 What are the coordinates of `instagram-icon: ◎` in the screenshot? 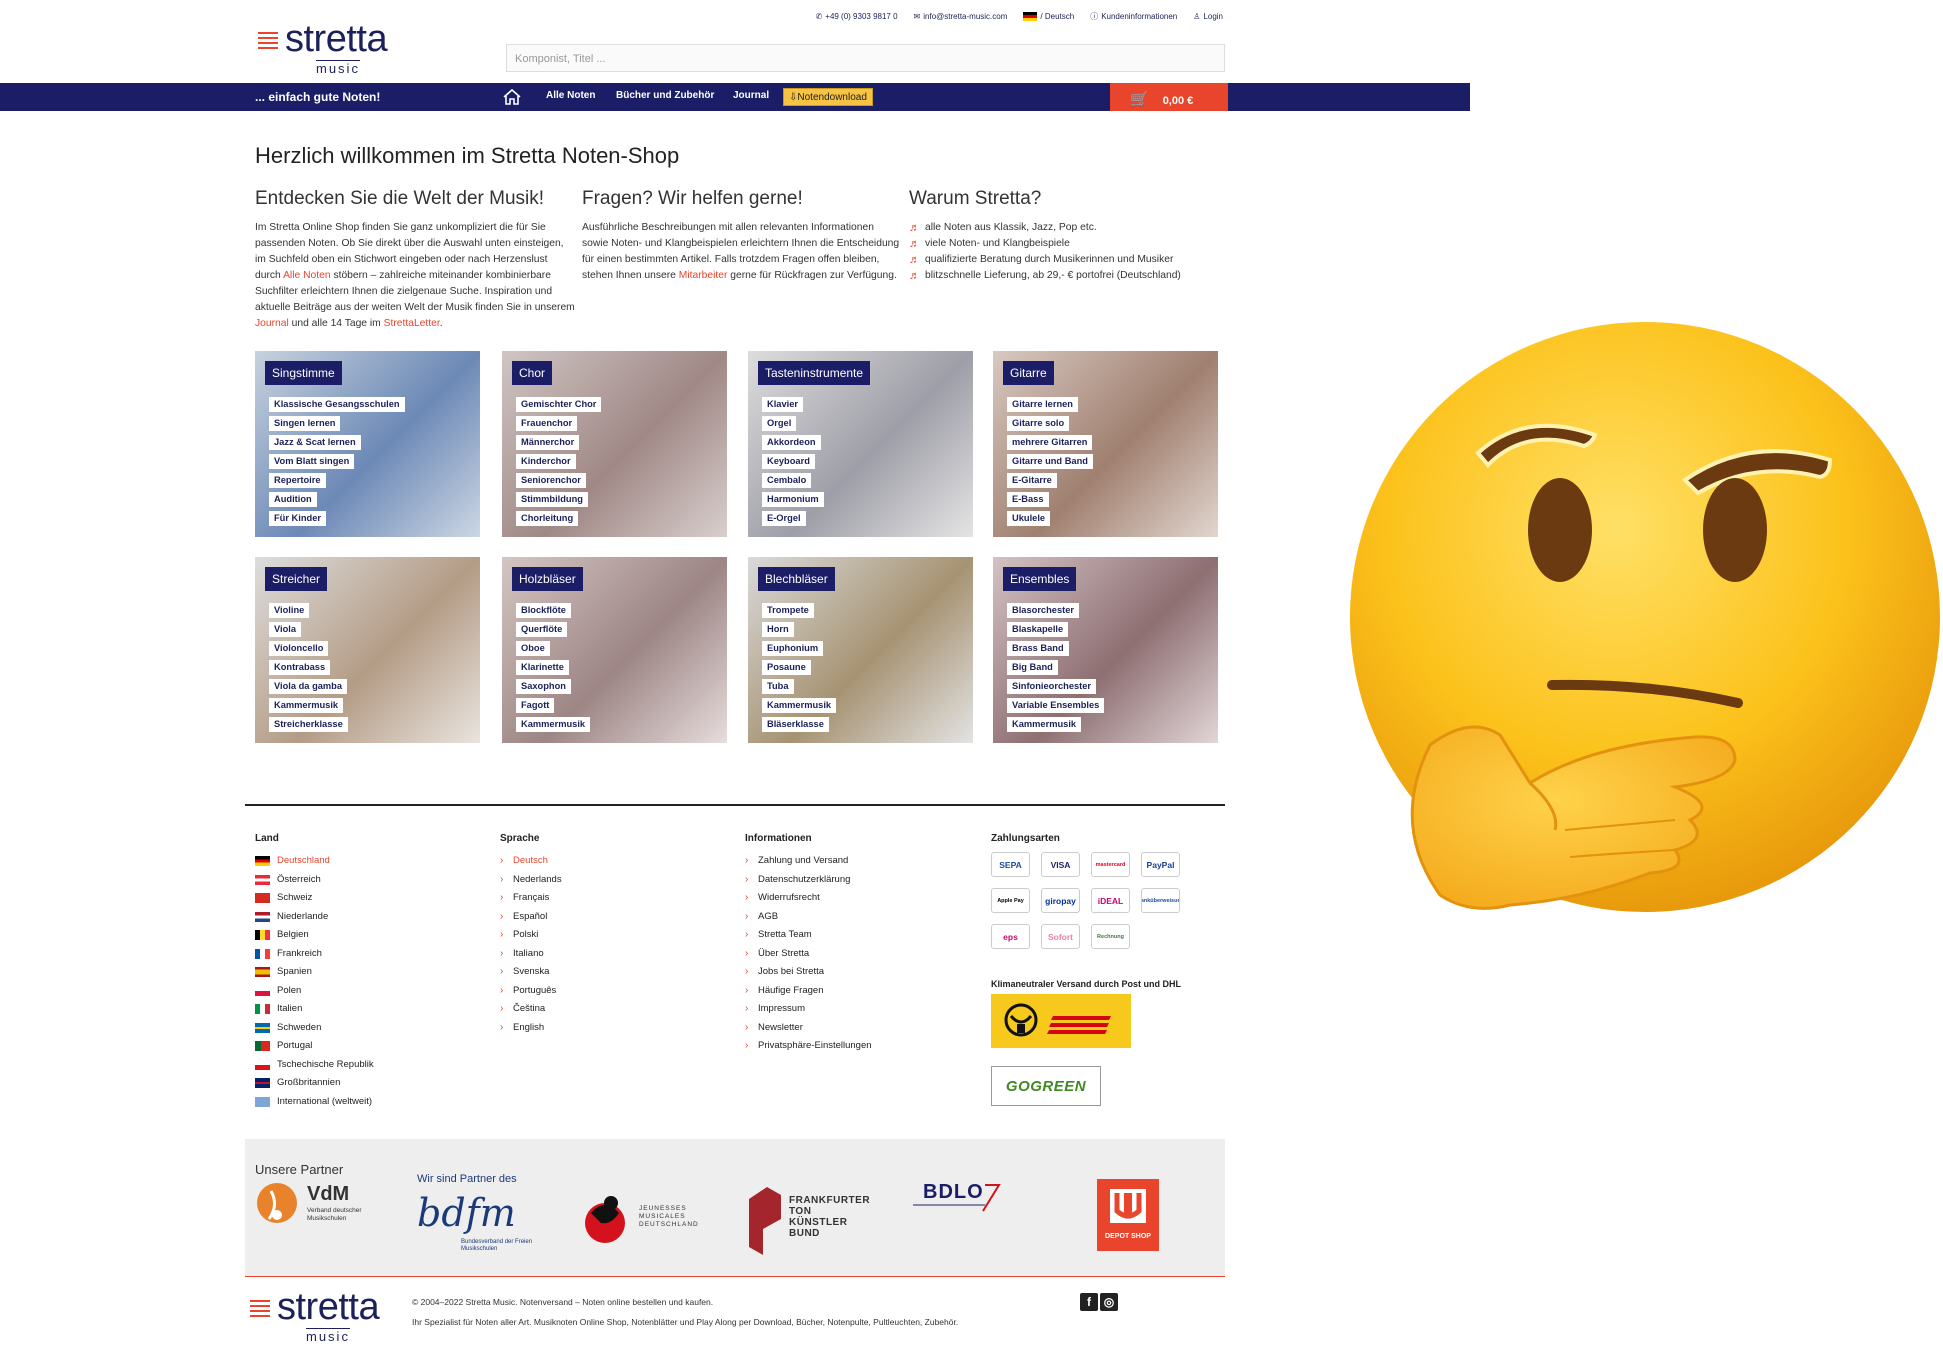 It's located at (1109, 1302).